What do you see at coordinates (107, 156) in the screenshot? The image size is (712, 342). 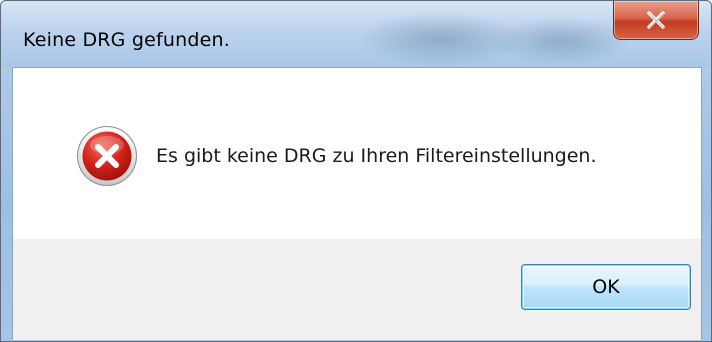 I see `error-icon` at bounding box center [107, 156].